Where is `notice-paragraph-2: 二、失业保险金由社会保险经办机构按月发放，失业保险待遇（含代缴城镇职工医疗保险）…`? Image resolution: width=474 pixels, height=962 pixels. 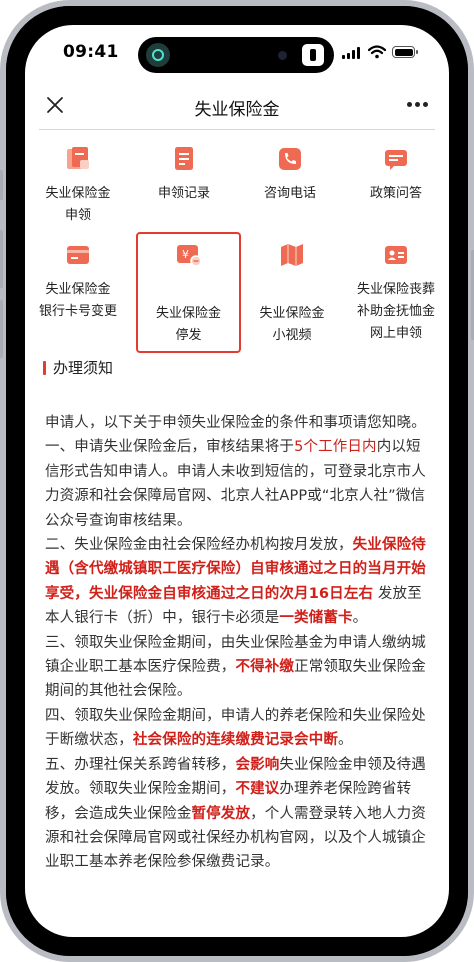 notice-paragraph-2: 二、失业保险金由社会保险经办机构按月发放，失业保险待遇（含代缴城镇职工医疗保险）… is located at coordinates (235, 582).